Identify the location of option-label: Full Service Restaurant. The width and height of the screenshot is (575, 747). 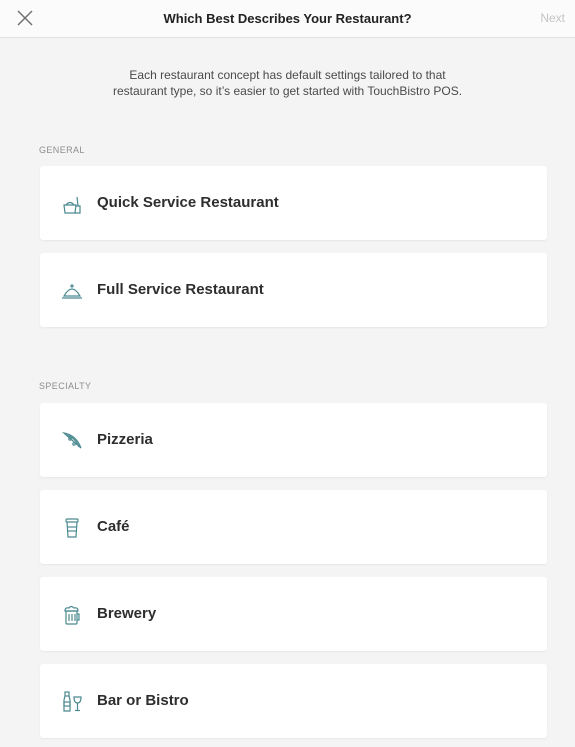
(180, 289).